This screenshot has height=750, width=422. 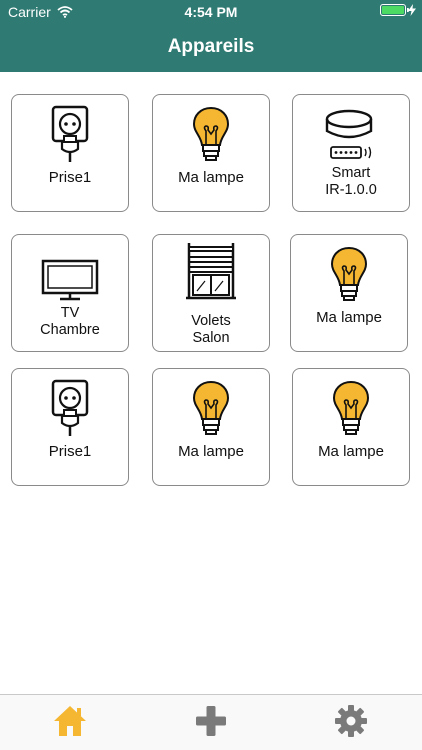 I want to click on page-title: Appareils, so click(x=211, y=46).